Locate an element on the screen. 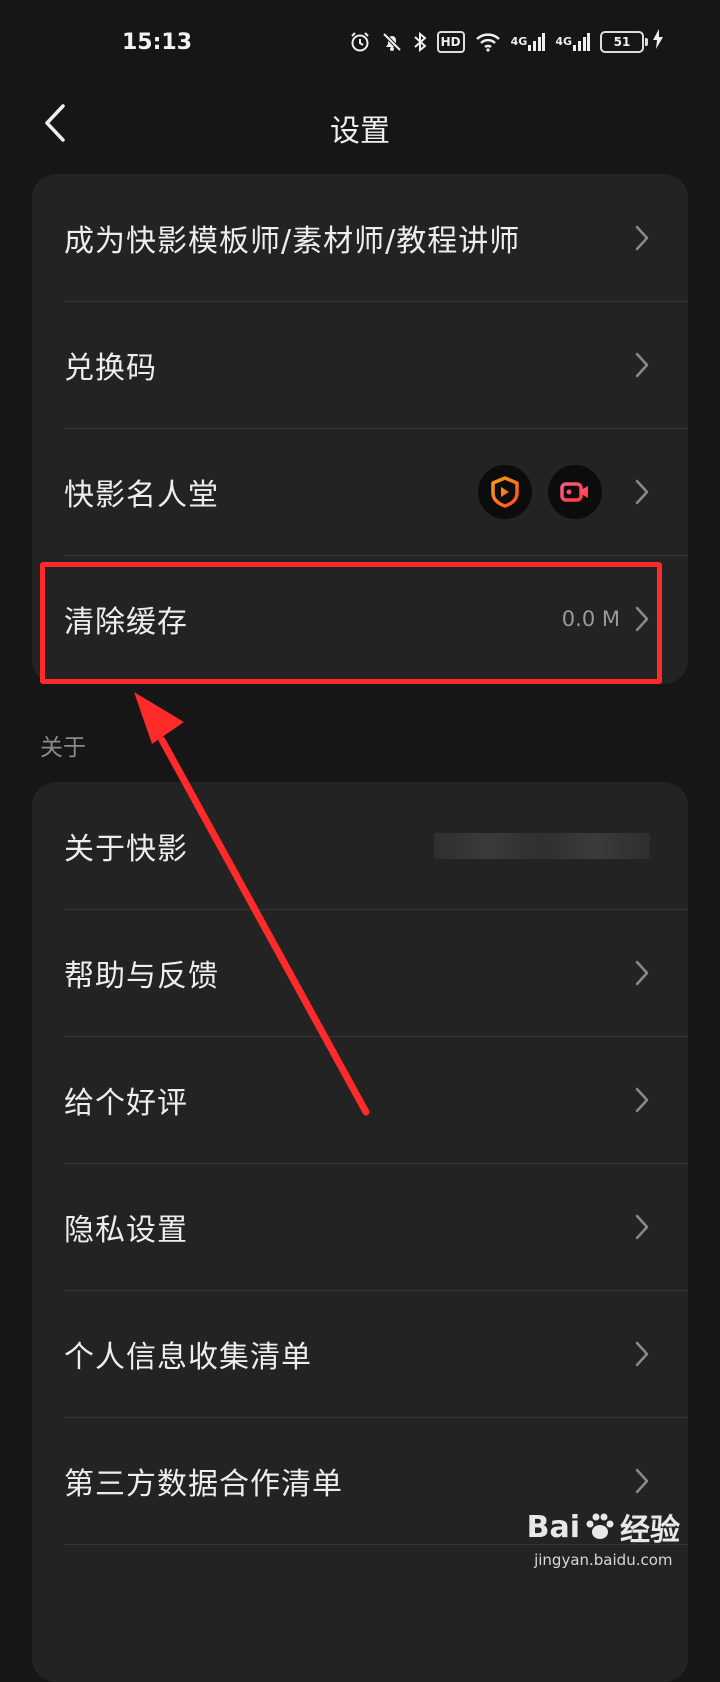 Image resolution: width=720 pixels, height=1682 pixels. mute-bell-icon is located at coordinates (392, 42).